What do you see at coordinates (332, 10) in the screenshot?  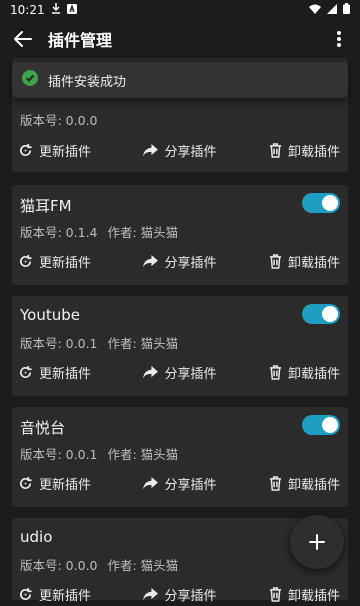 I see `signal-icon` at bounding box center [332, 10].